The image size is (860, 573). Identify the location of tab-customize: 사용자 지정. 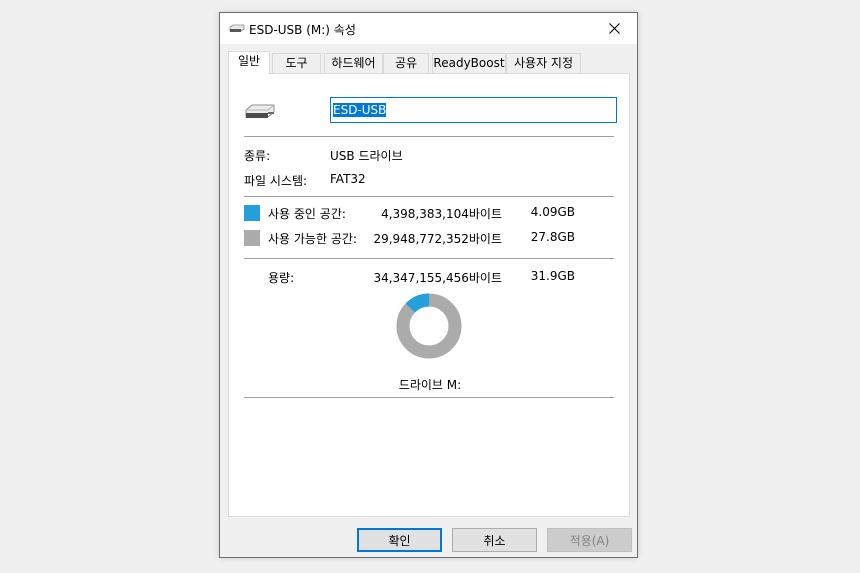
(543, 63).